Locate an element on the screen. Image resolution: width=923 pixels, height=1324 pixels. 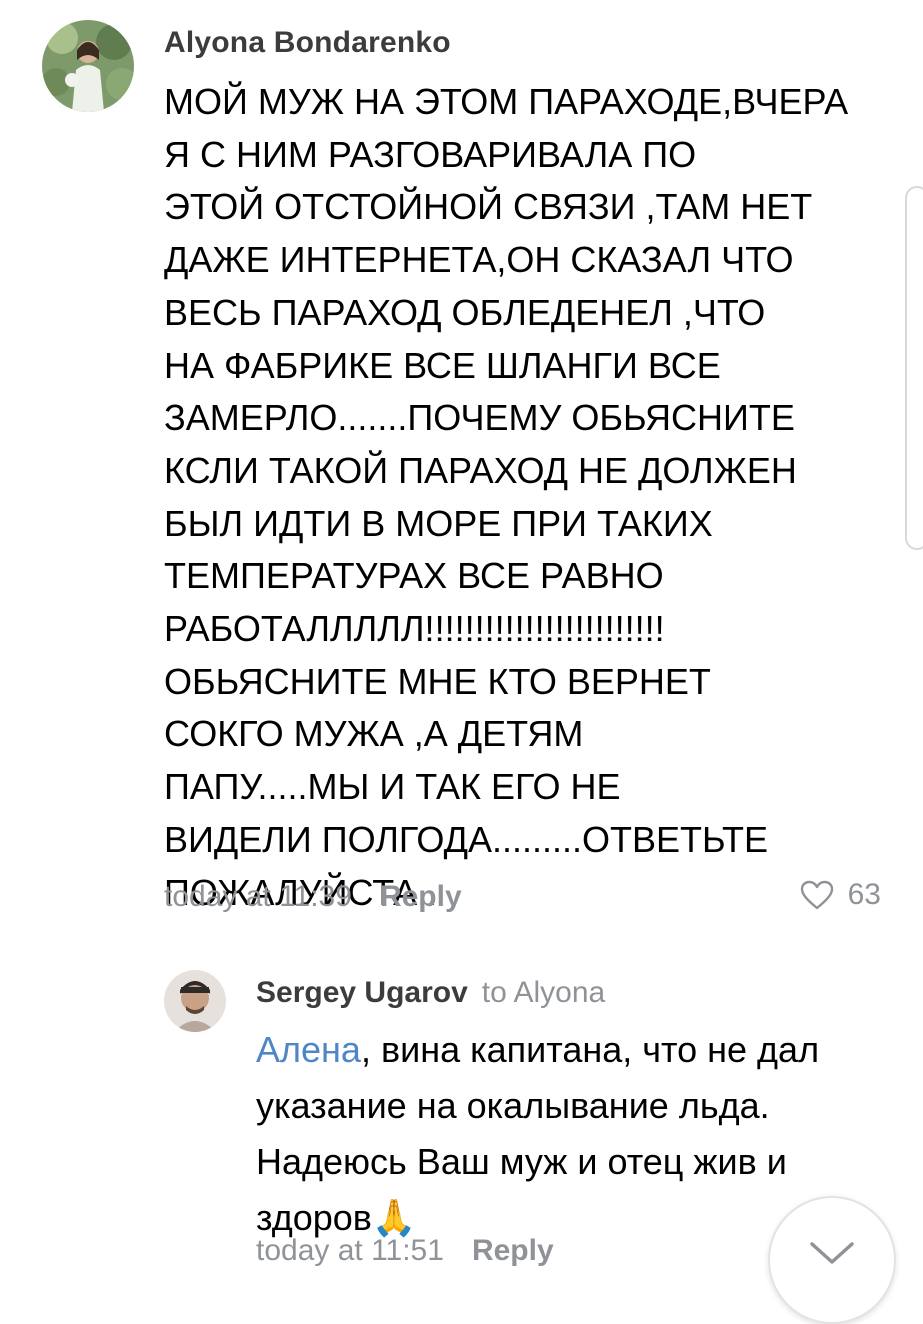
reply-avatar is located at coordinates (195, 1001).